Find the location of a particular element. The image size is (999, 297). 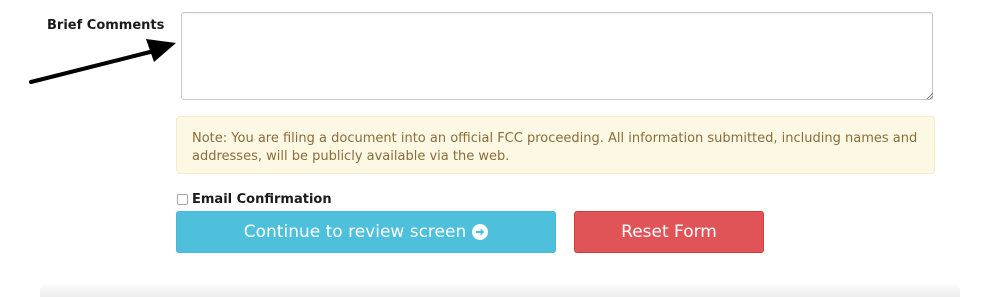

brief-comments-label: Brief Comments is located at coordinates (106, 25).